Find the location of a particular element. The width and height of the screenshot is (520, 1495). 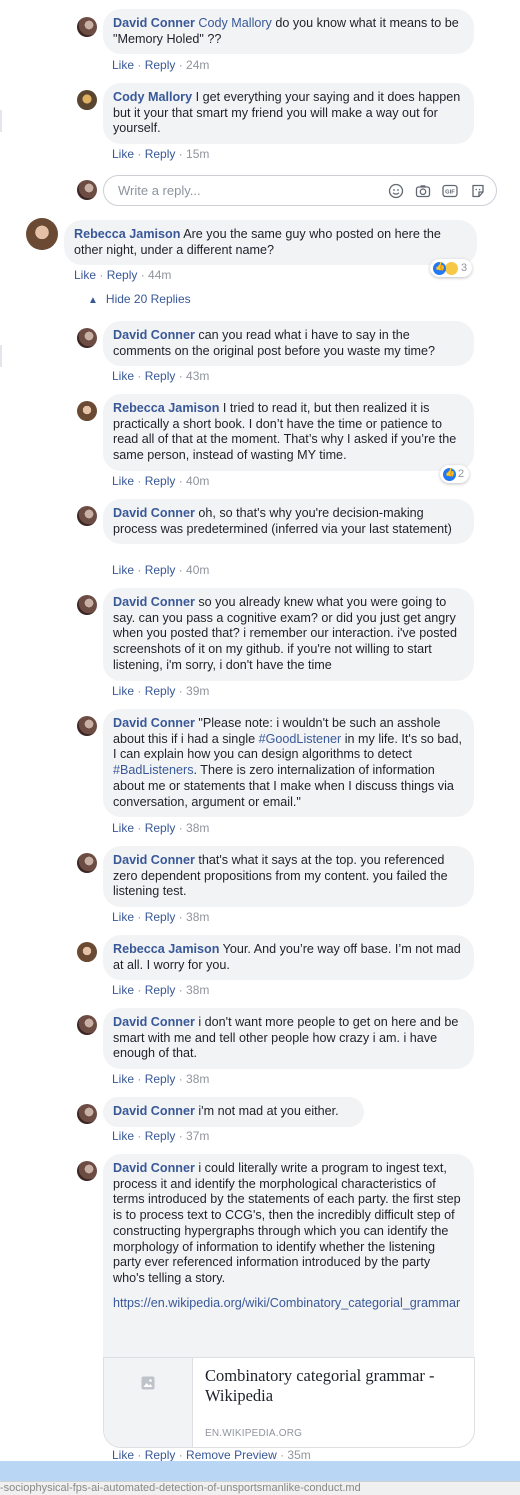

gif-icon: GIF is located at coordinates (450, 191).